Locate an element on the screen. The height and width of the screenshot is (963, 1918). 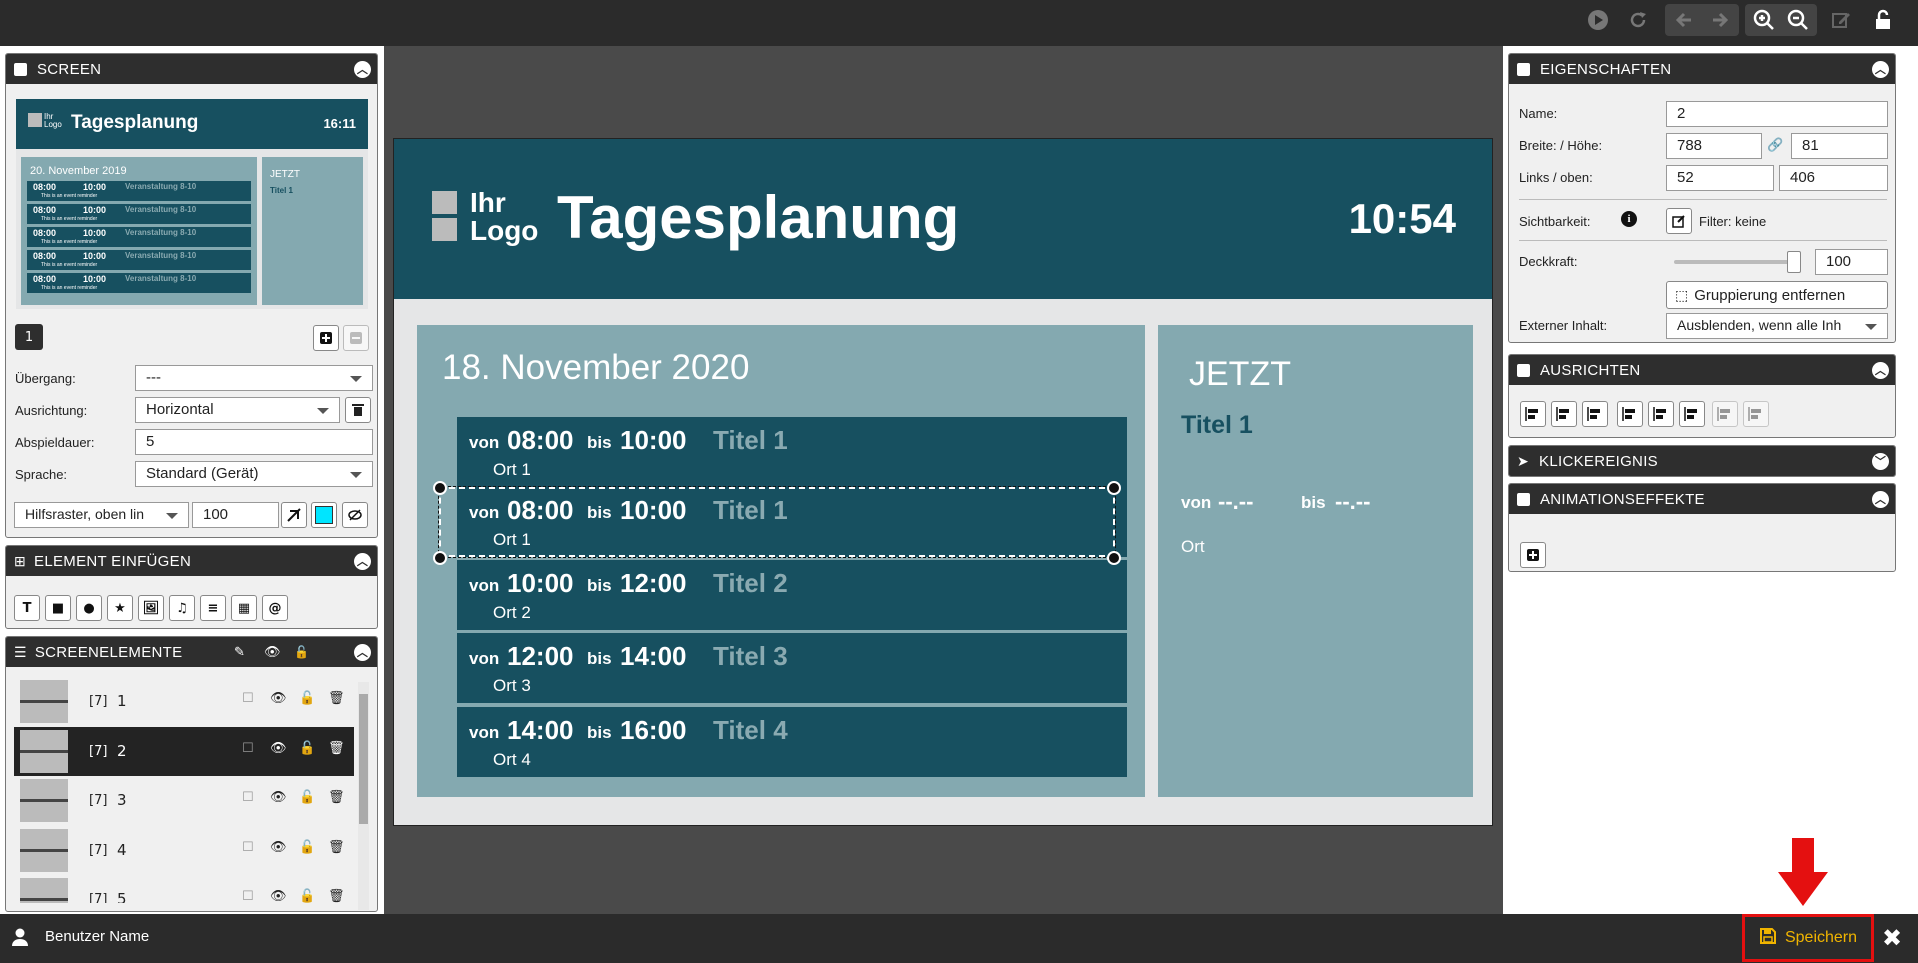
database-tool-icon: ≡ is located at coordinates (213, 608).